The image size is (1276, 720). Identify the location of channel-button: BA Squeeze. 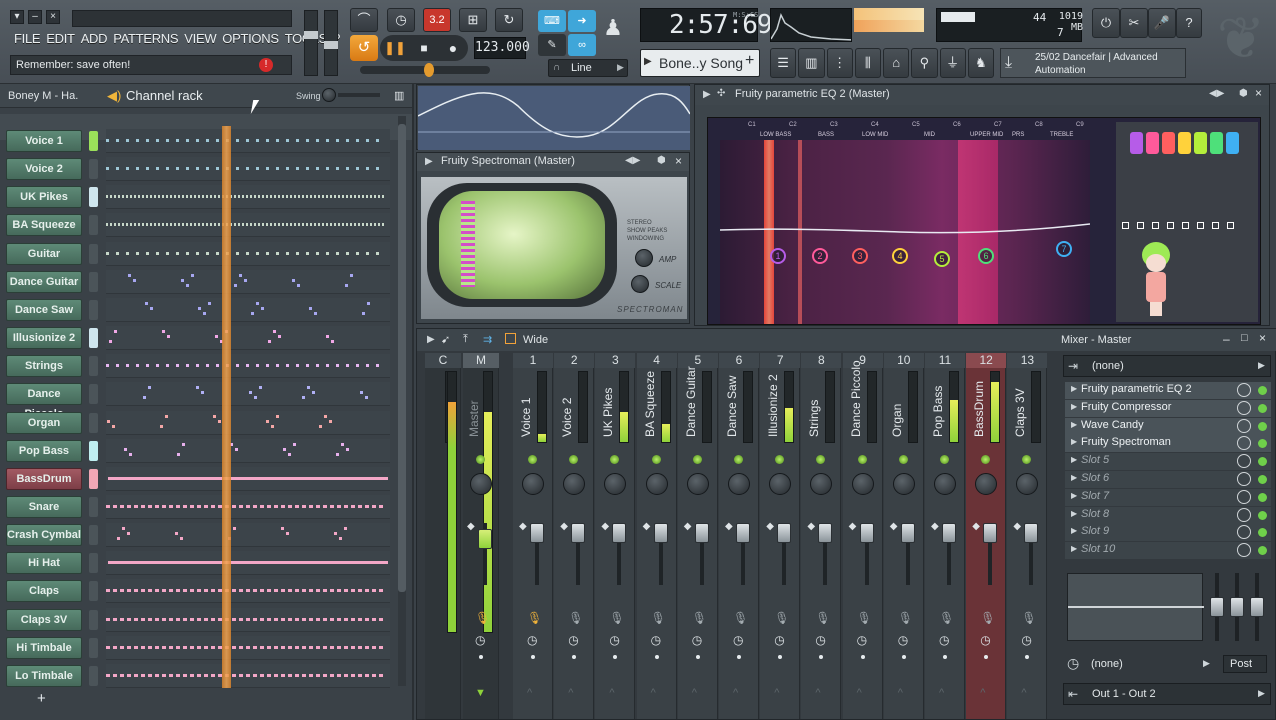
(44, 225).